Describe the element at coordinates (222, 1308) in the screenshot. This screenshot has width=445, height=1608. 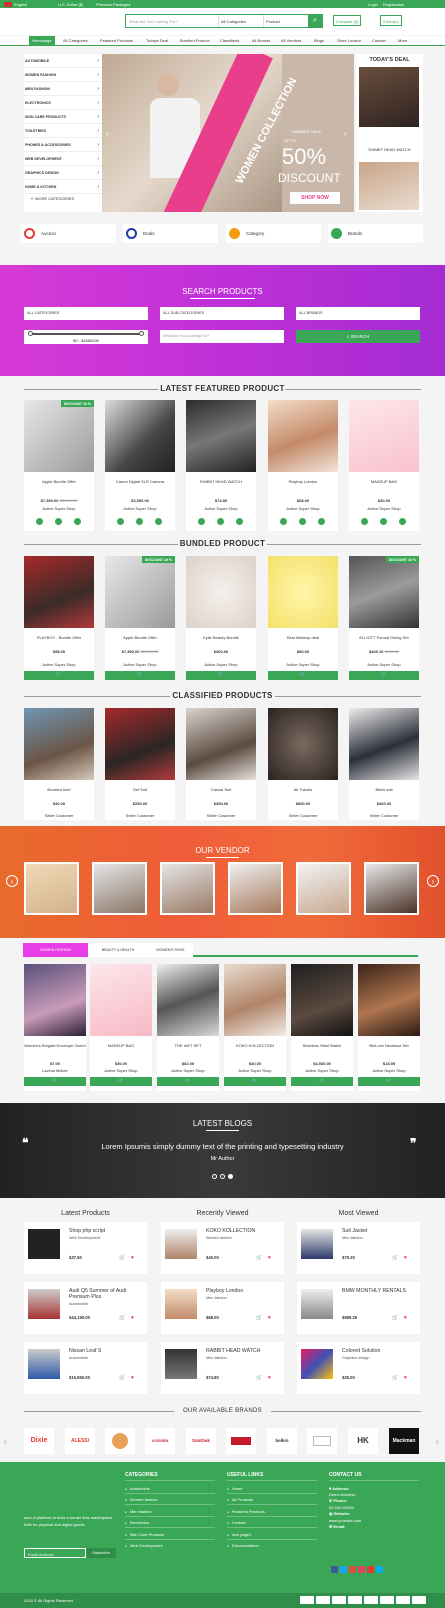
I see `list-item: Playboy London Men fashion $68.00 🛒 ♥` at that location.